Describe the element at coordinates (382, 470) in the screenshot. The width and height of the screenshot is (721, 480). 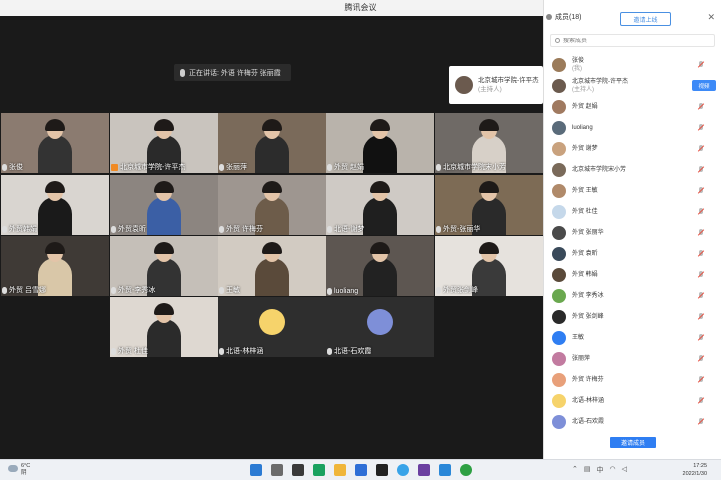
I see `store-icon` at that location.